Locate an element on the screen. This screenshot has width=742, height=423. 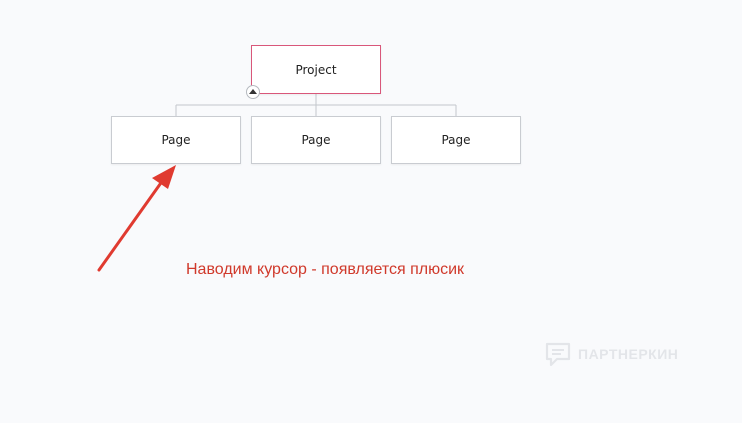
node-project: Project is located at coordinates (316, 69).